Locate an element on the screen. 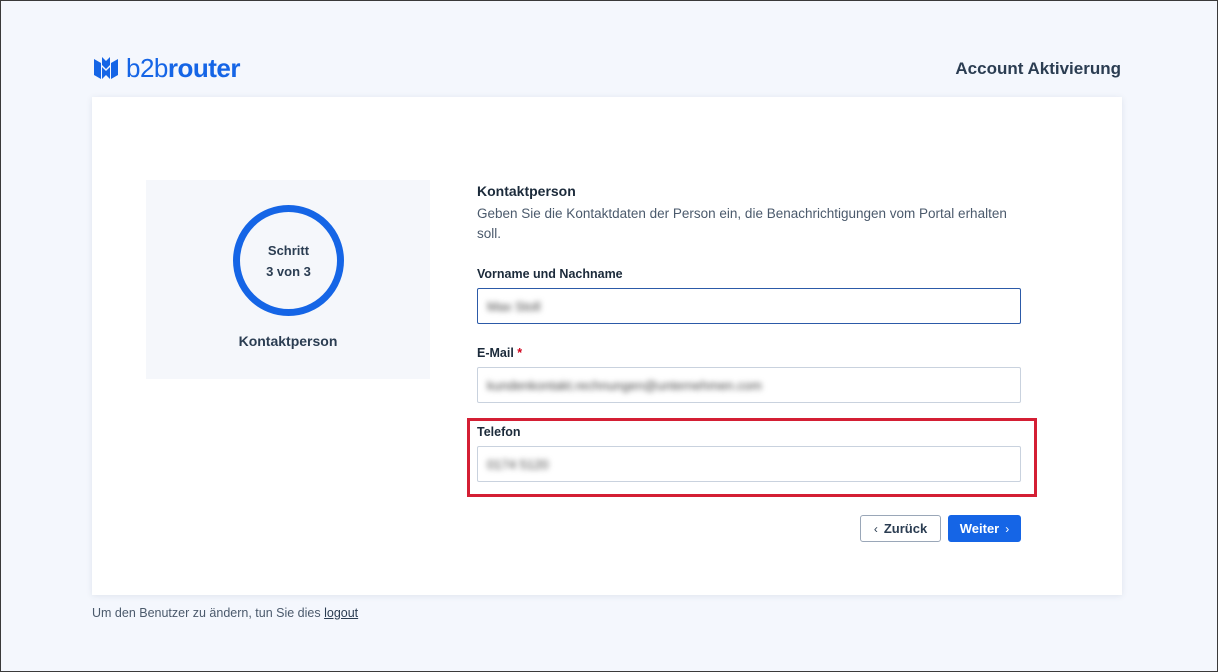  name-input: Max Stoll is located at coordinates (749, 306).